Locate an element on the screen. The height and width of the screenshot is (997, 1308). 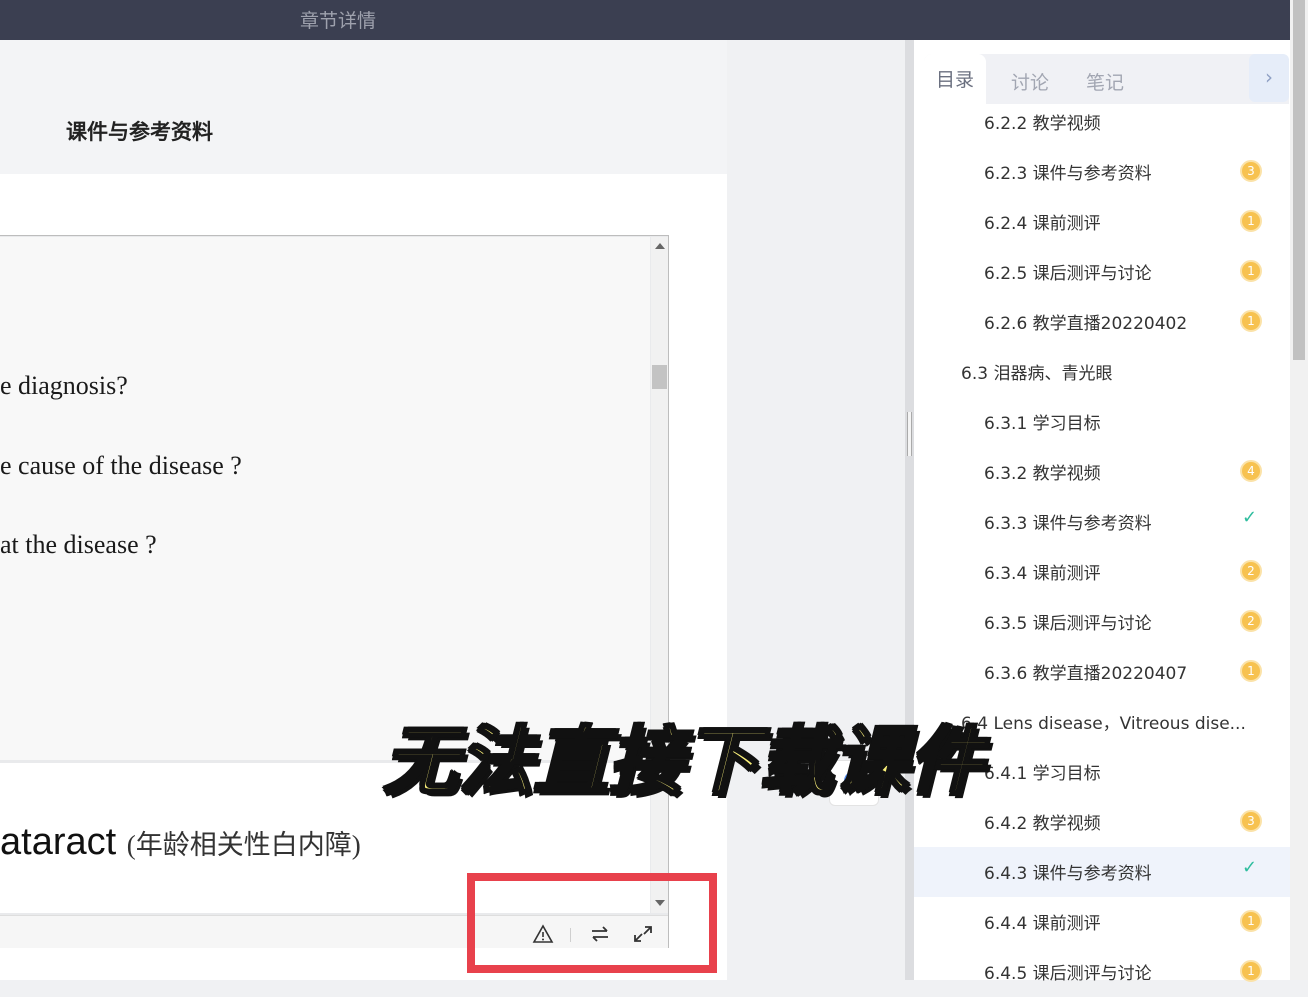
toc-item-label: 6.2.5 课后测评与讨论 is located at coordinates (1068, 274).